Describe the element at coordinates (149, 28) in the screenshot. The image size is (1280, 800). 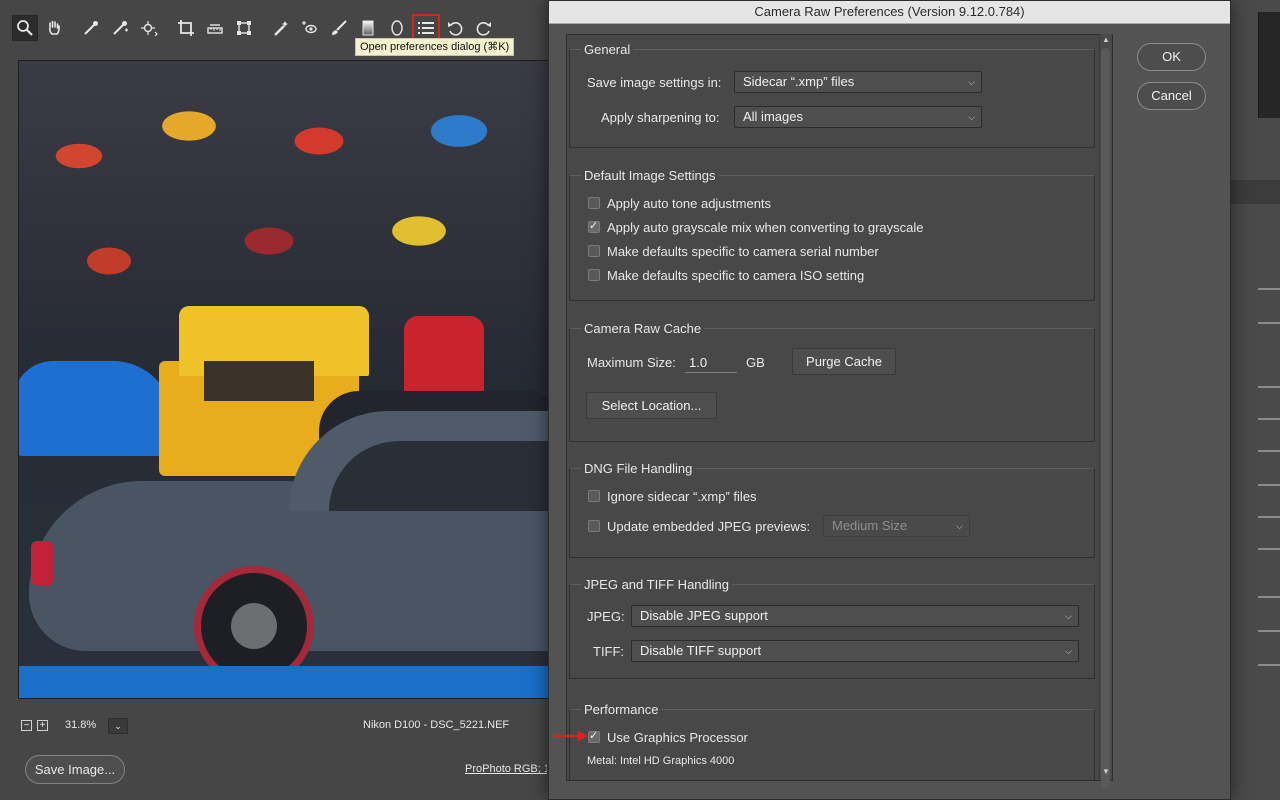
I see `target-adjust-icon` at that location.